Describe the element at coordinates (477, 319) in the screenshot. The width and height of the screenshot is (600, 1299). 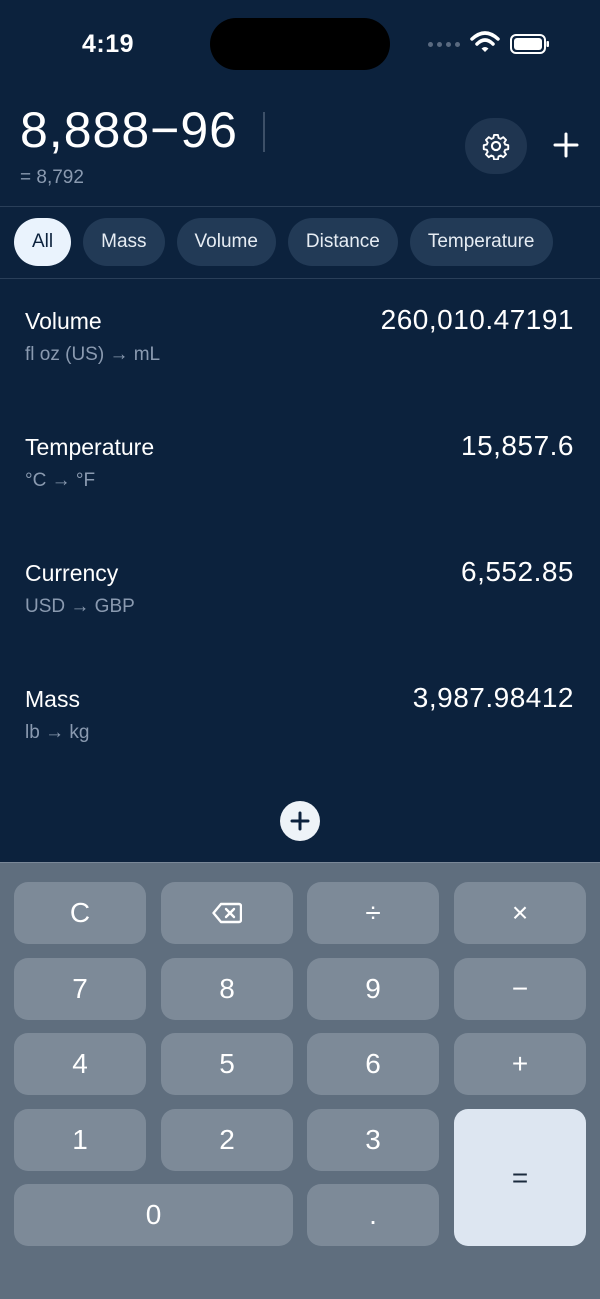
I see `conversion-value: 260,010.47191` at that location.